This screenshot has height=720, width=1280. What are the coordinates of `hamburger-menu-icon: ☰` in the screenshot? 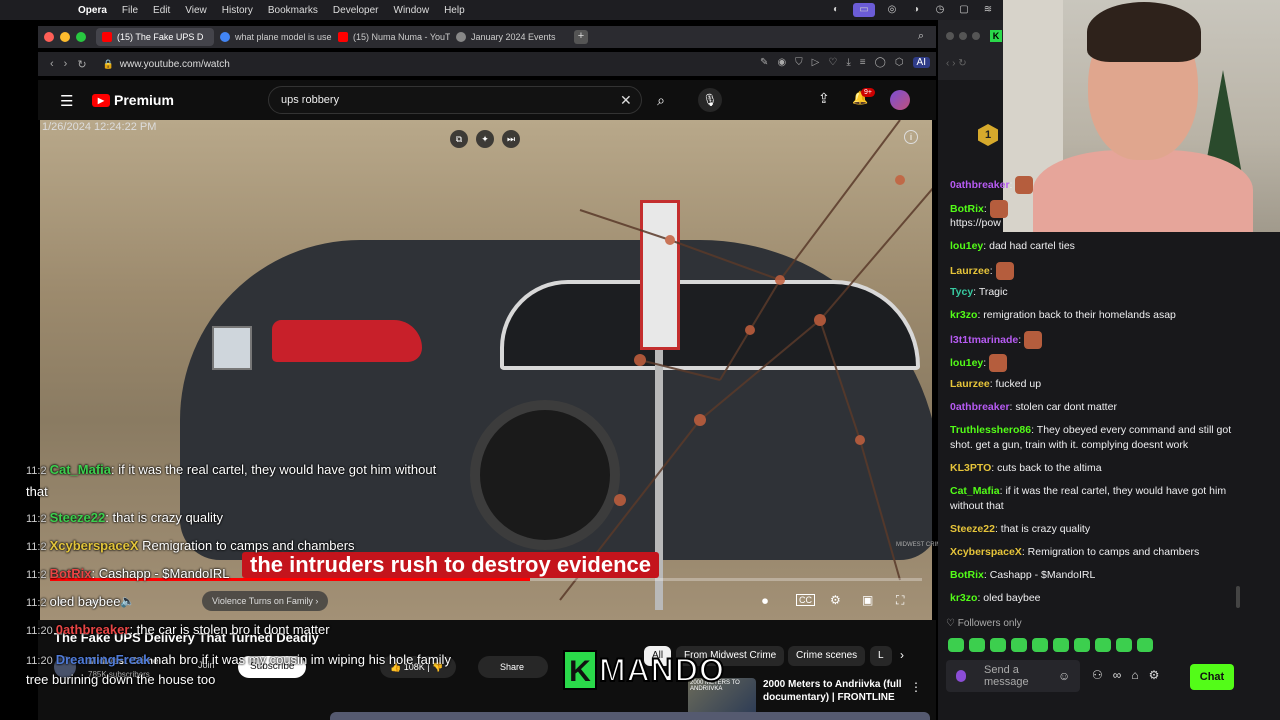 It's located at (66, 101).